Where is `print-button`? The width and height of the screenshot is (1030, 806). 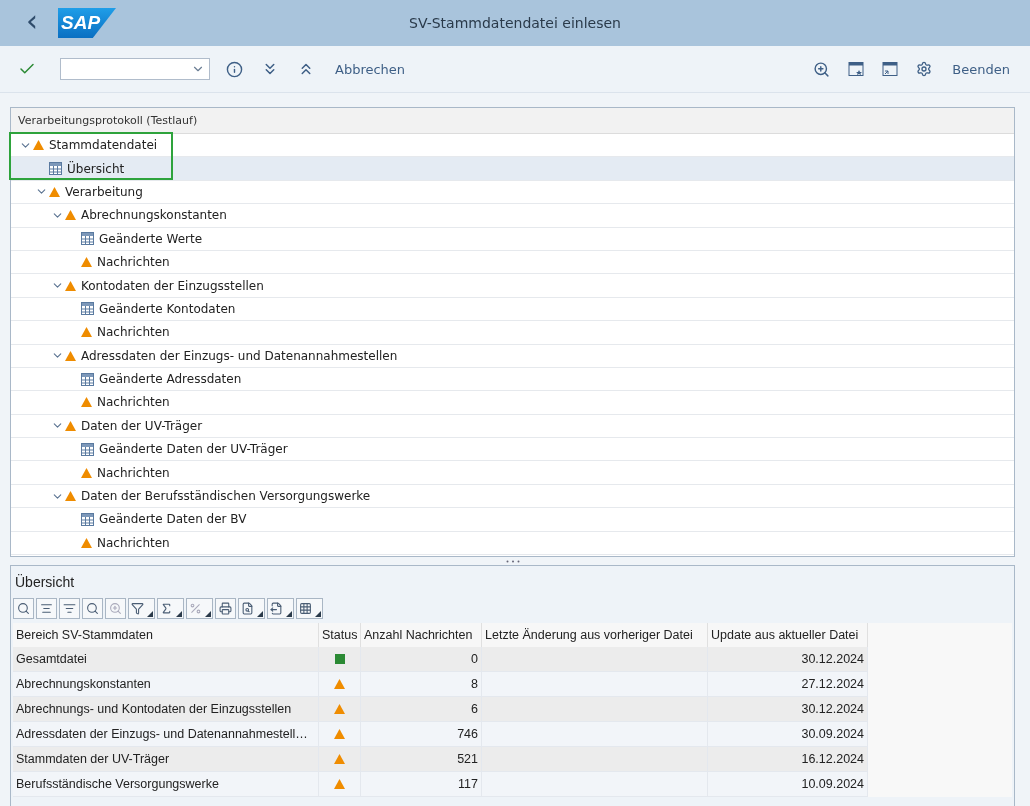
print-button is located at coordinates (225, 608).